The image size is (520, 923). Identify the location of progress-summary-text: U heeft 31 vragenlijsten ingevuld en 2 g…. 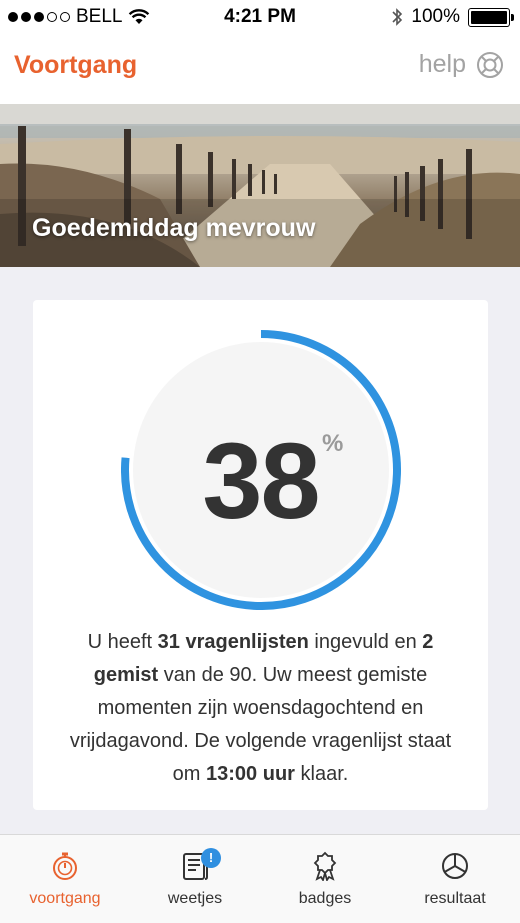
(260, 708).